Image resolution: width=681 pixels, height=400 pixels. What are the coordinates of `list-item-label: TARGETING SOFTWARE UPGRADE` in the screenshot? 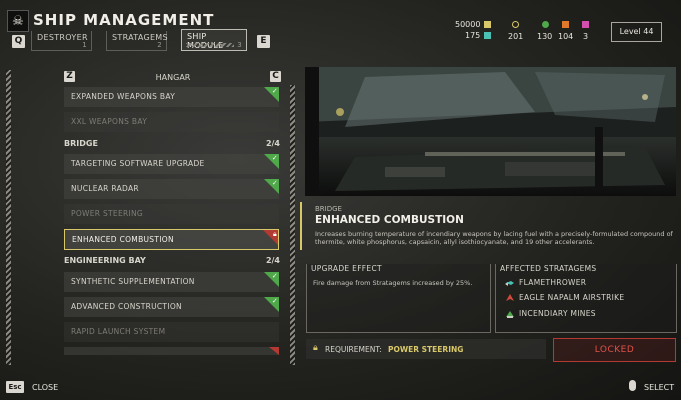 It's located at (138, 163).